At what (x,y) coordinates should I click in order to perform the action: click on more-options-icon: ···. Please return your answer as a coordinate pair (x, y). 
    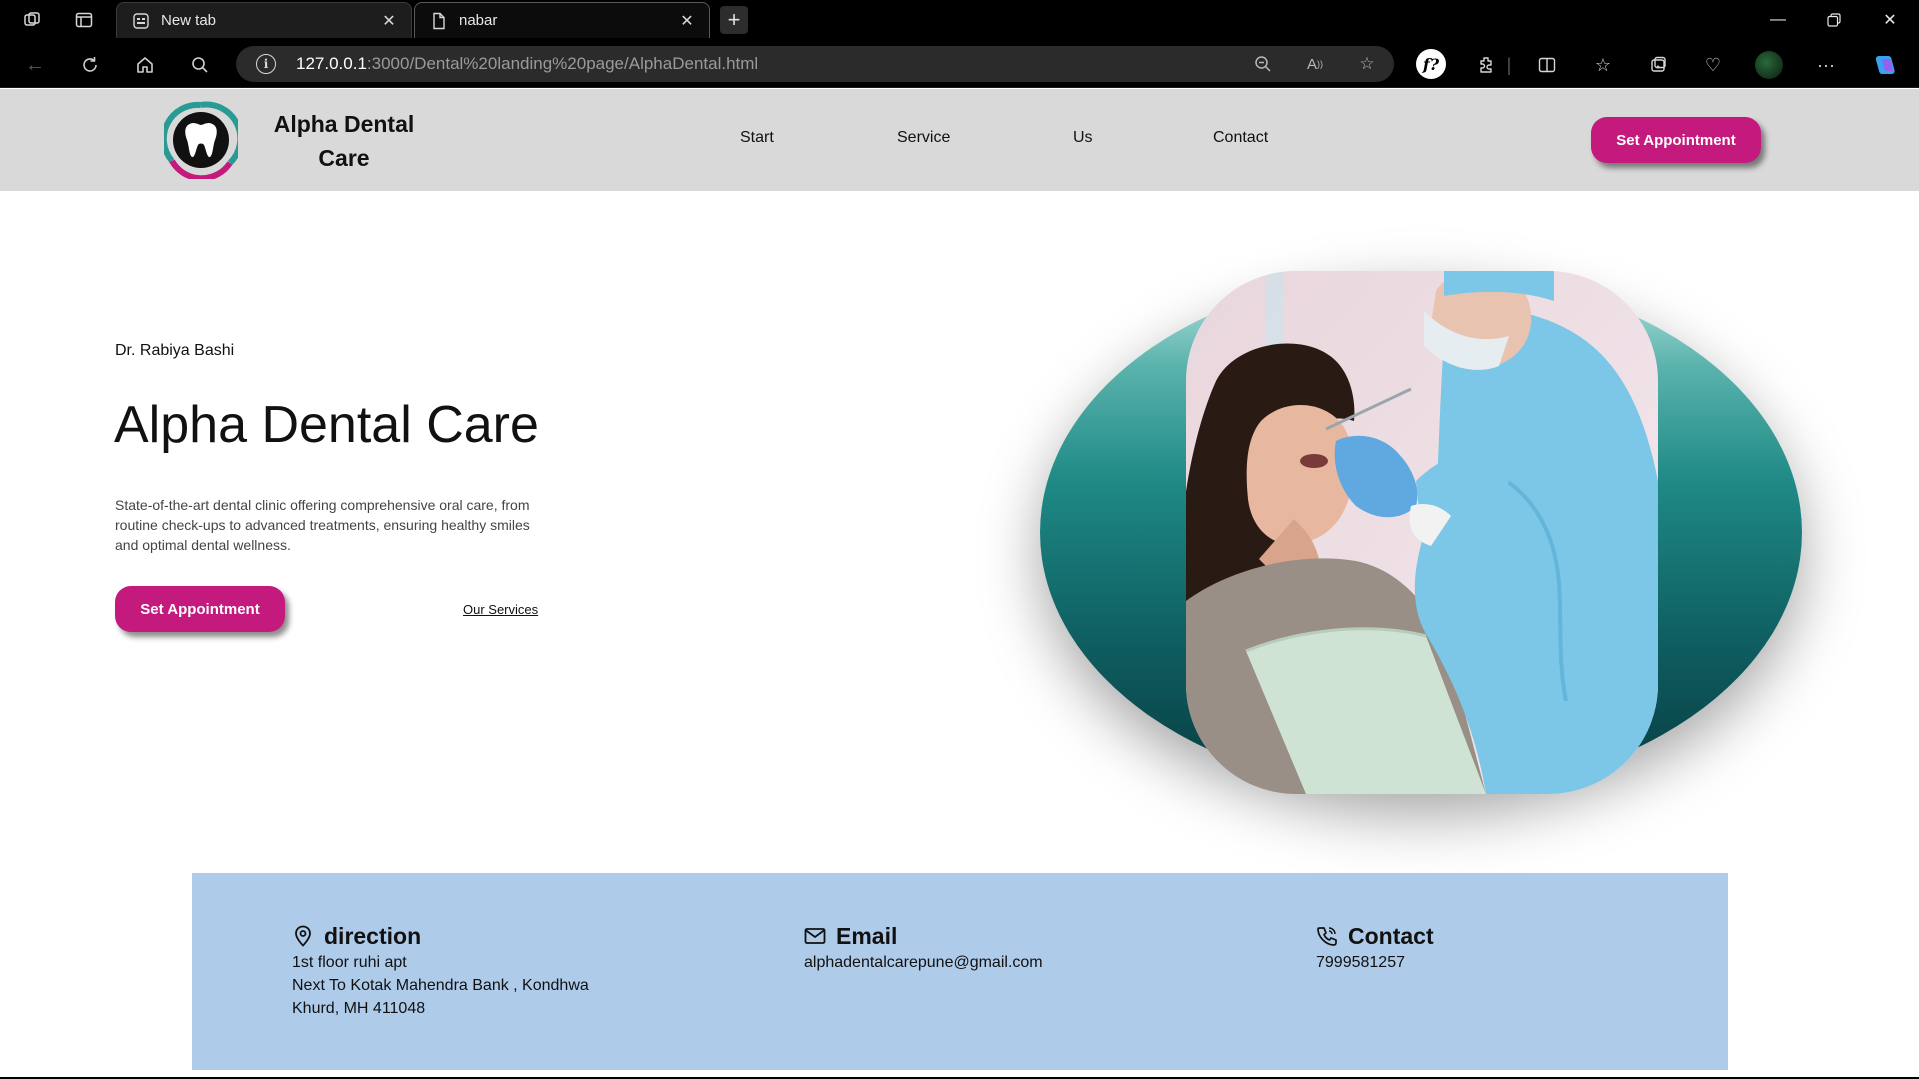
    Looking at the image, I should click on (1826, 65).